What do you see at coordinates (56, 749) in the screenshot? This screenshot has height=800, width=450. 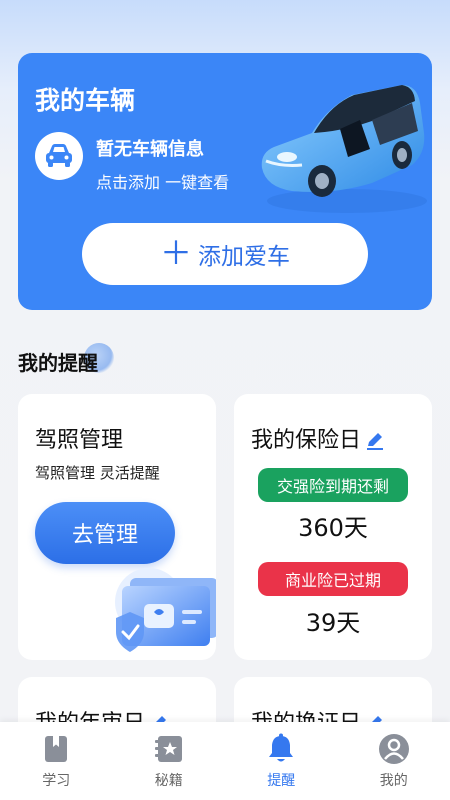 I see `book-icon` at bounding box center [56, 749].